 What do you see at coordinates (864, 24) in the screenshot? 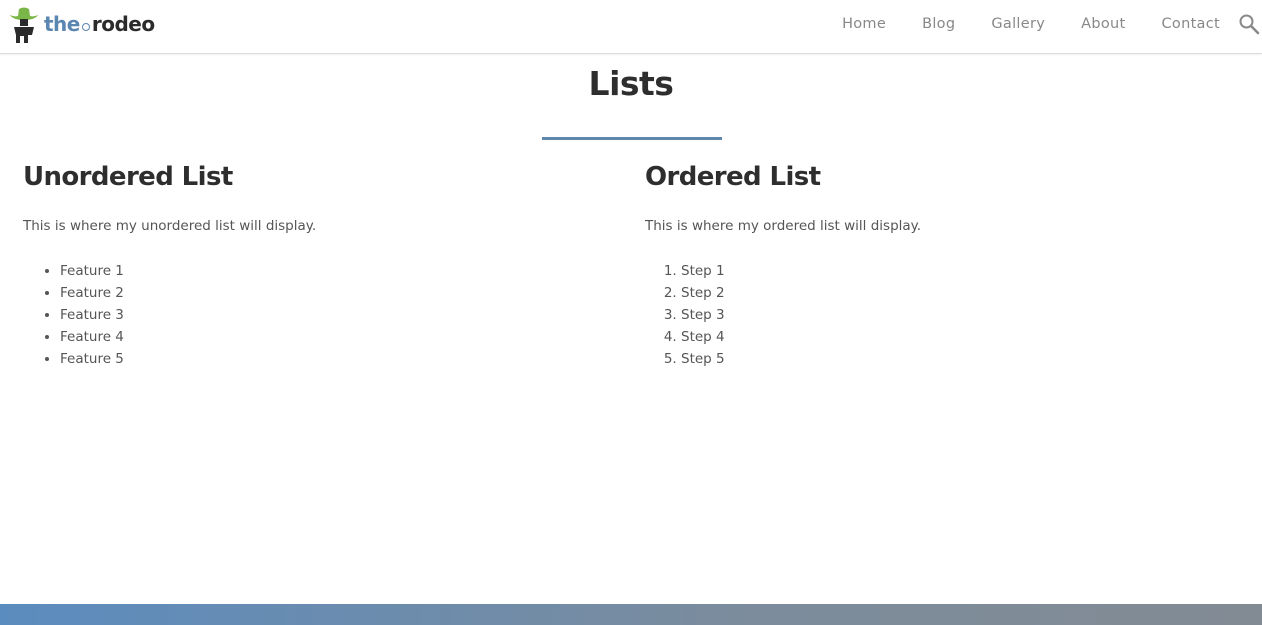
I see `nav-home: Home` at bounding box center [864, 24].